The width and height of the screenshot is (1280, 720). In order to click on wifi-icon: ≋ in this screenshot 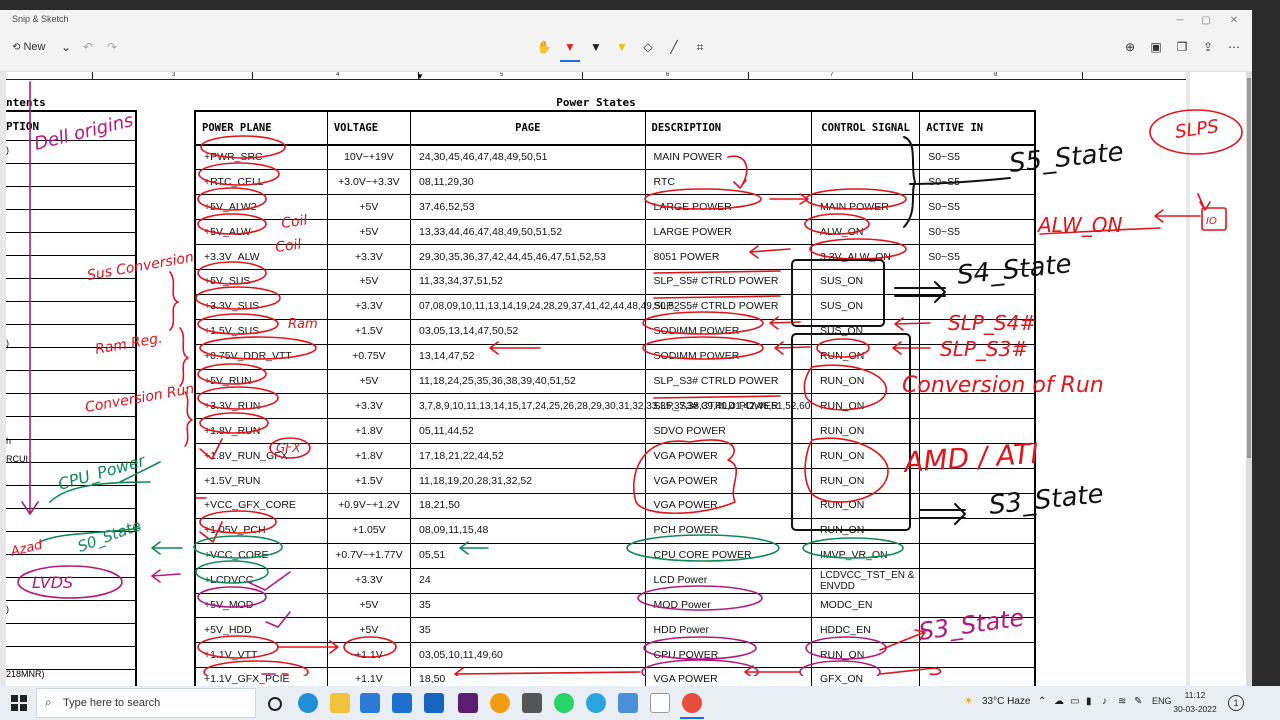, I will do `click(1122, 701)`.